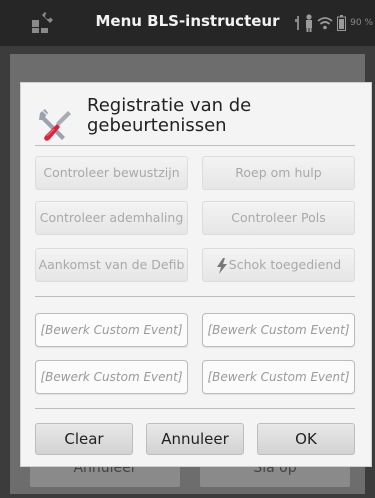 This screenshot has width=375, height=498. I want to click on usb-icon, so click(297, 23).